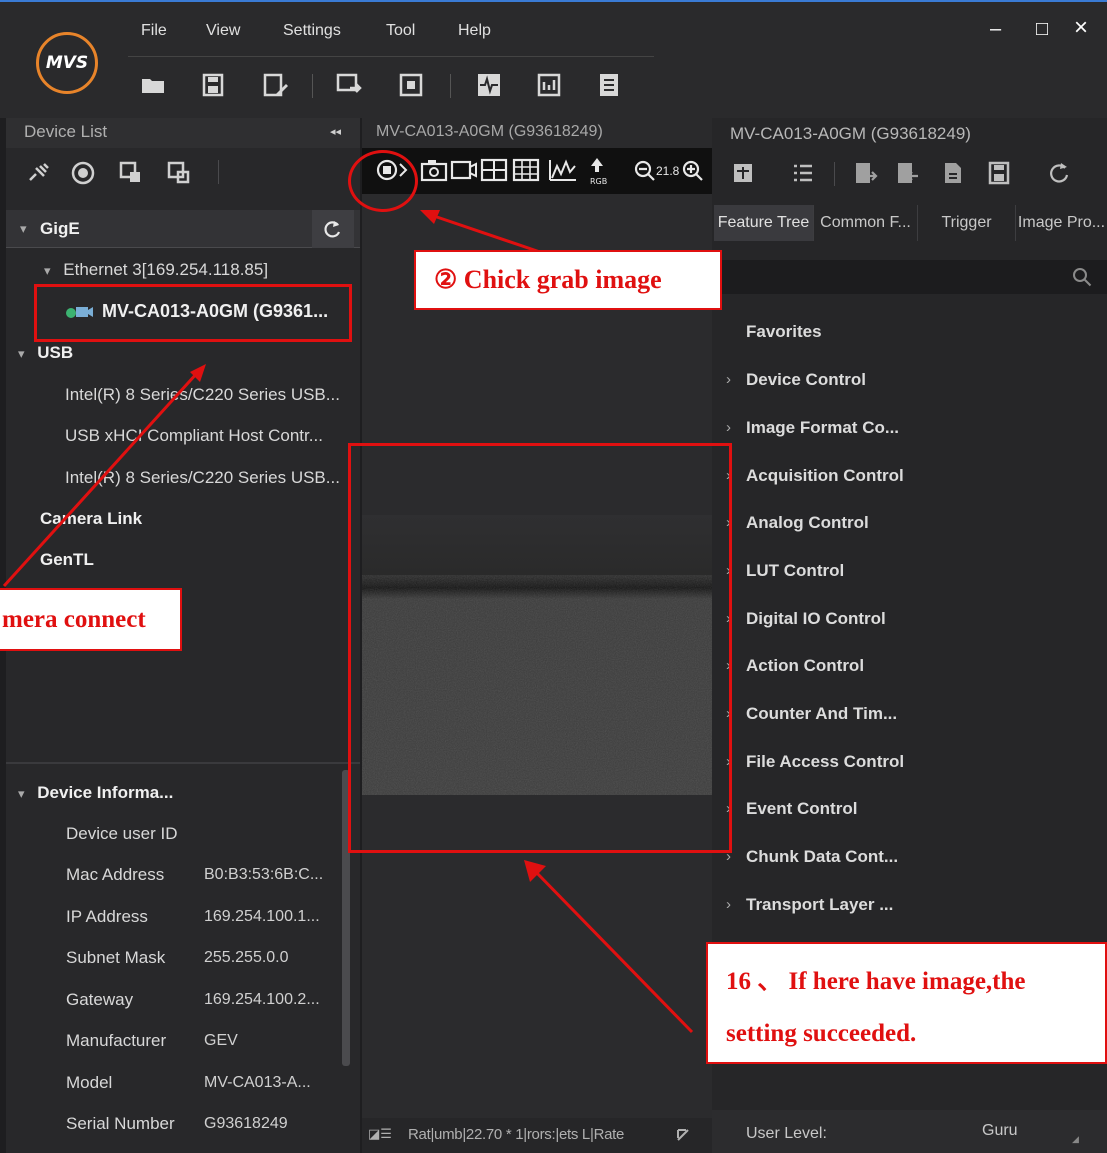 The image size is (1107, 1153). What do you see at coordinates (494, 170) in the screenshot?
I see `split-view-icon` at bounding box center [494, 170].